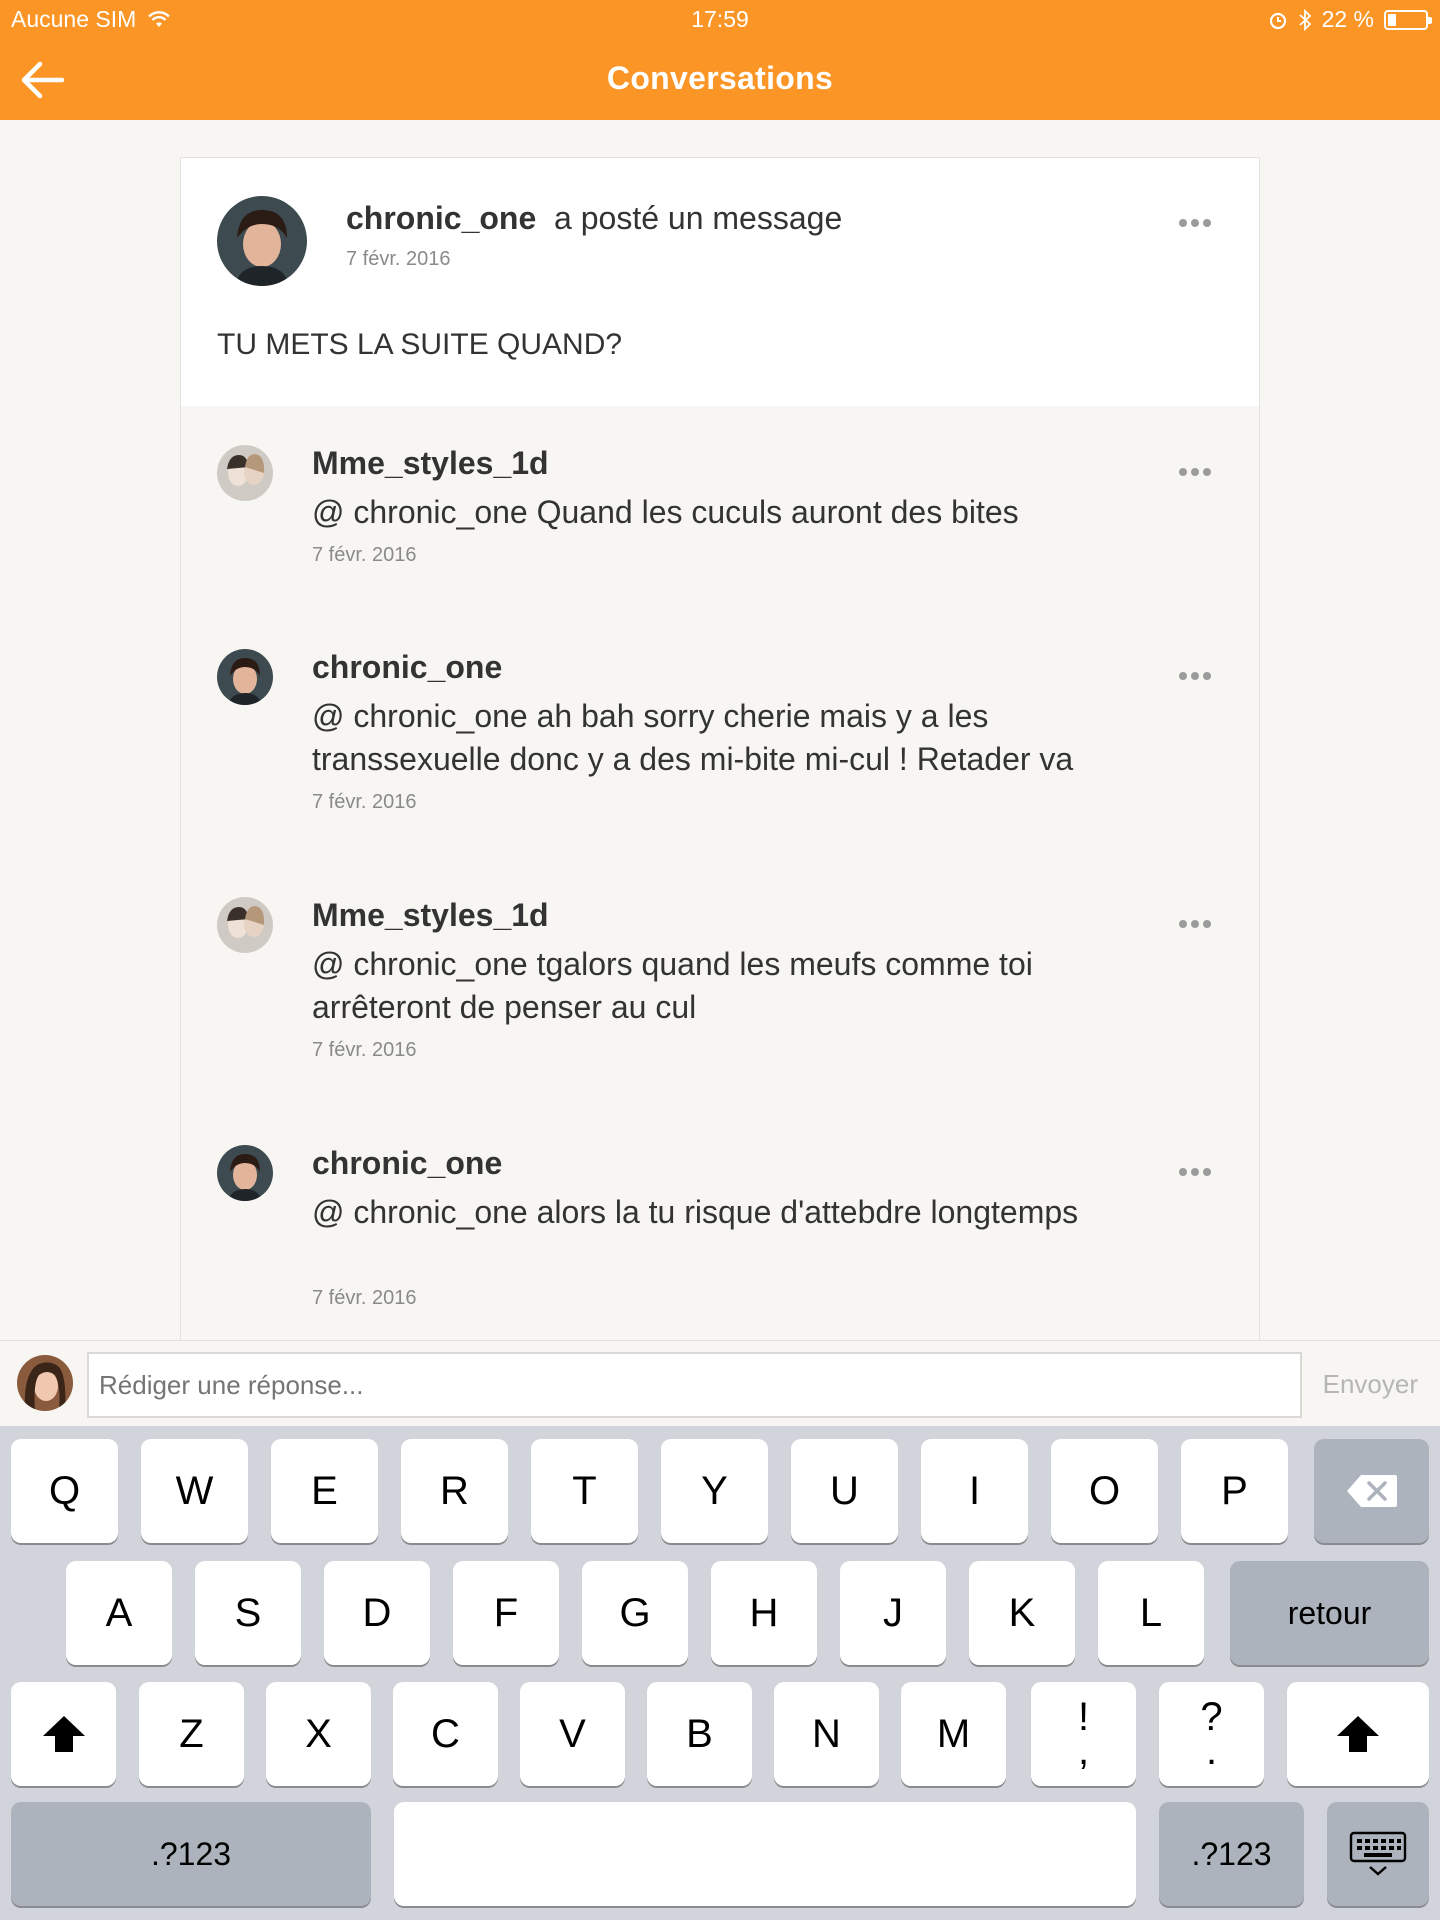 This screenshot has width=1440, height=1920. I want to click on key-t: T, so click(584, 1491).